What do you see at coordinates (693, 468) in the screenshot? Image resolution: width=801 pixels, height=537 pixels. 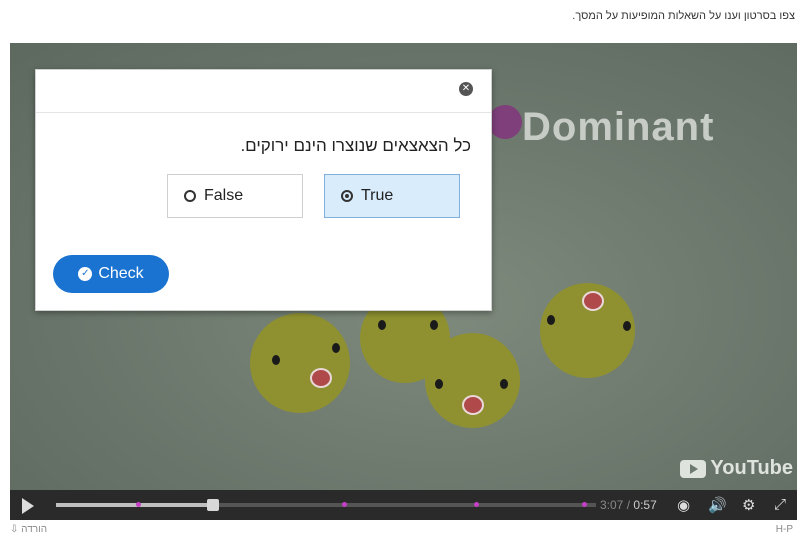 I see `youtube-play-icon` at bounding box center [693, 468].